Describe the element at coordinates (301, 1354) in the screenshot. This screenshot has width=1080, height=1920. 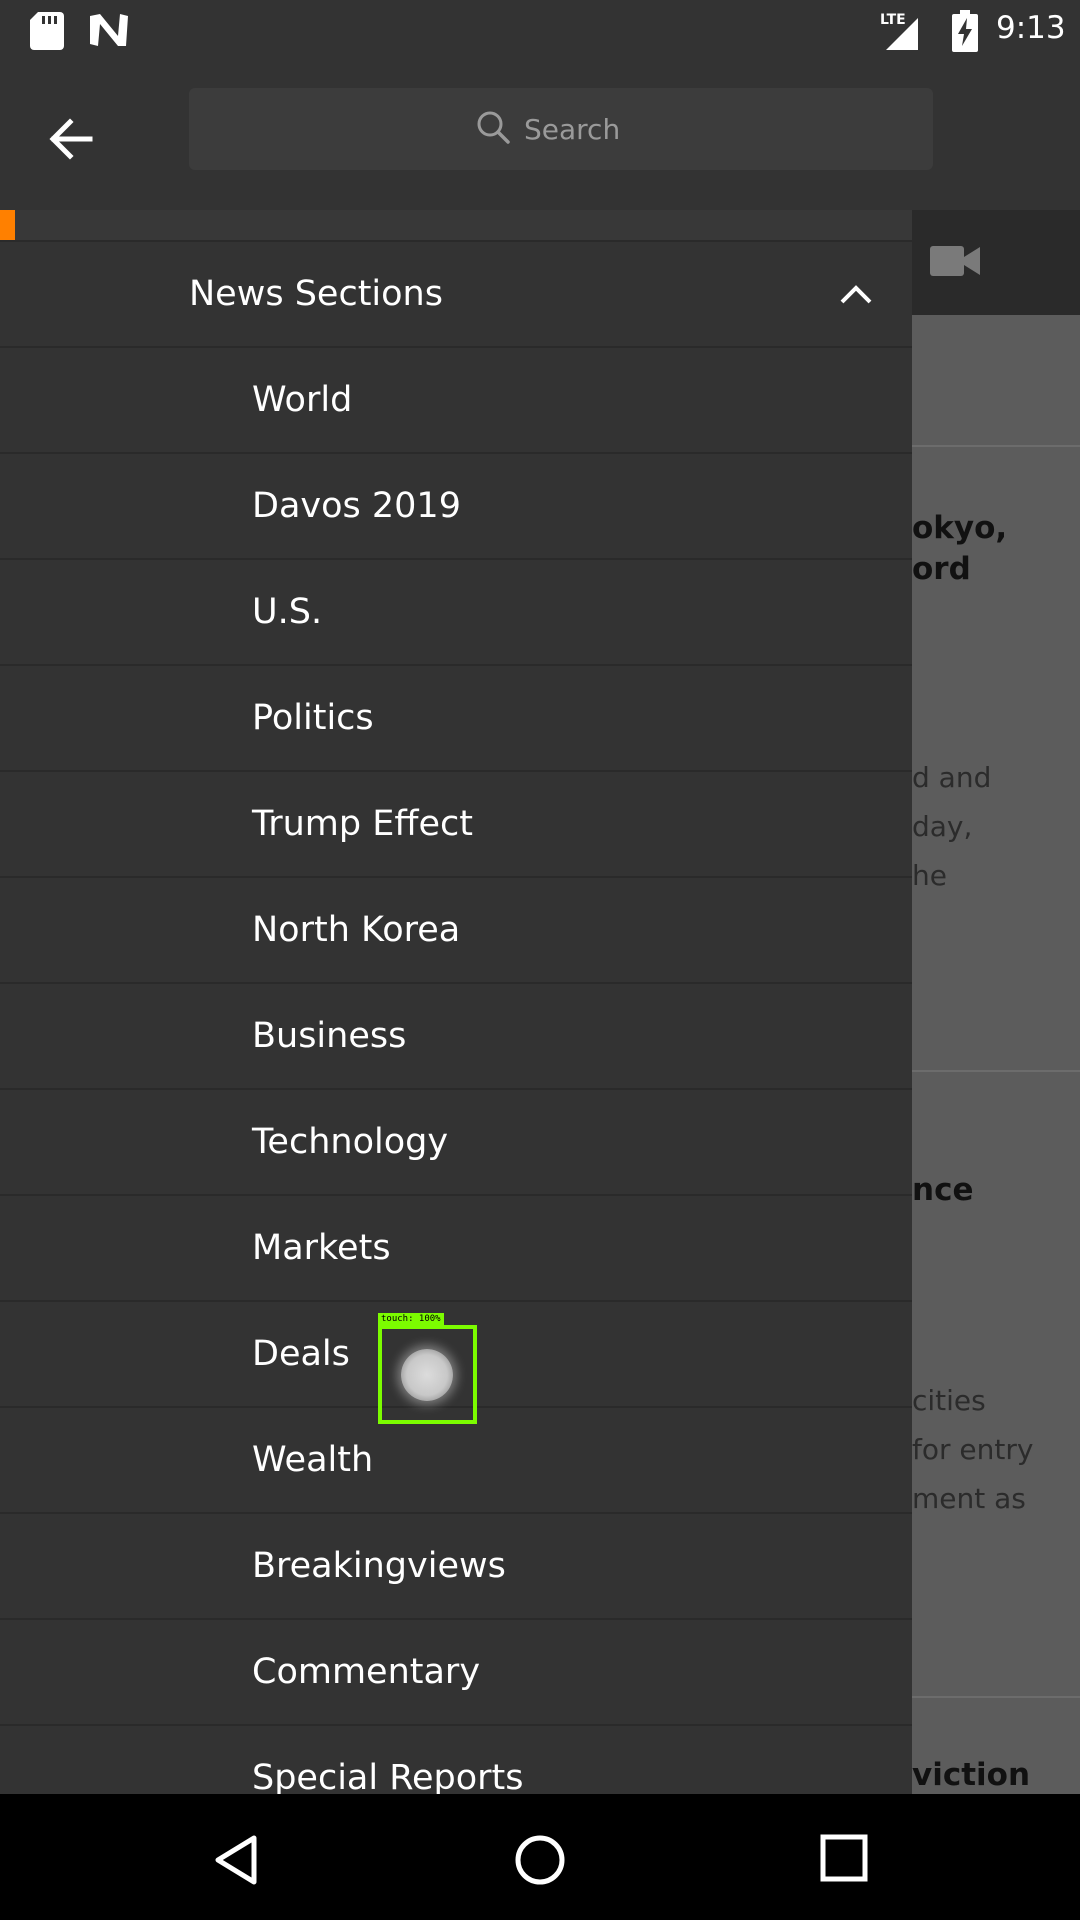
I see `menu-item-label: Deals` at that location.